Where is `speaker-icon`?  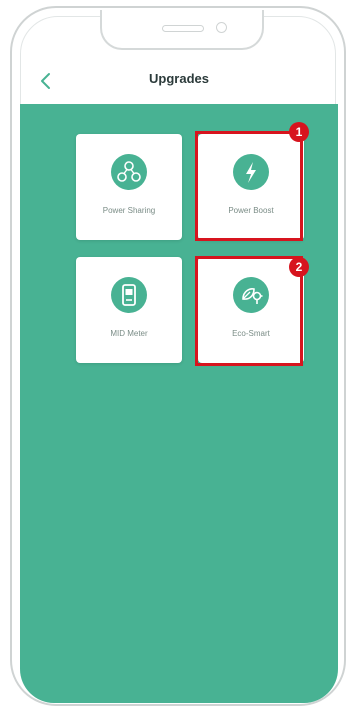 speaker-icon is located at coordinates (183, 28).